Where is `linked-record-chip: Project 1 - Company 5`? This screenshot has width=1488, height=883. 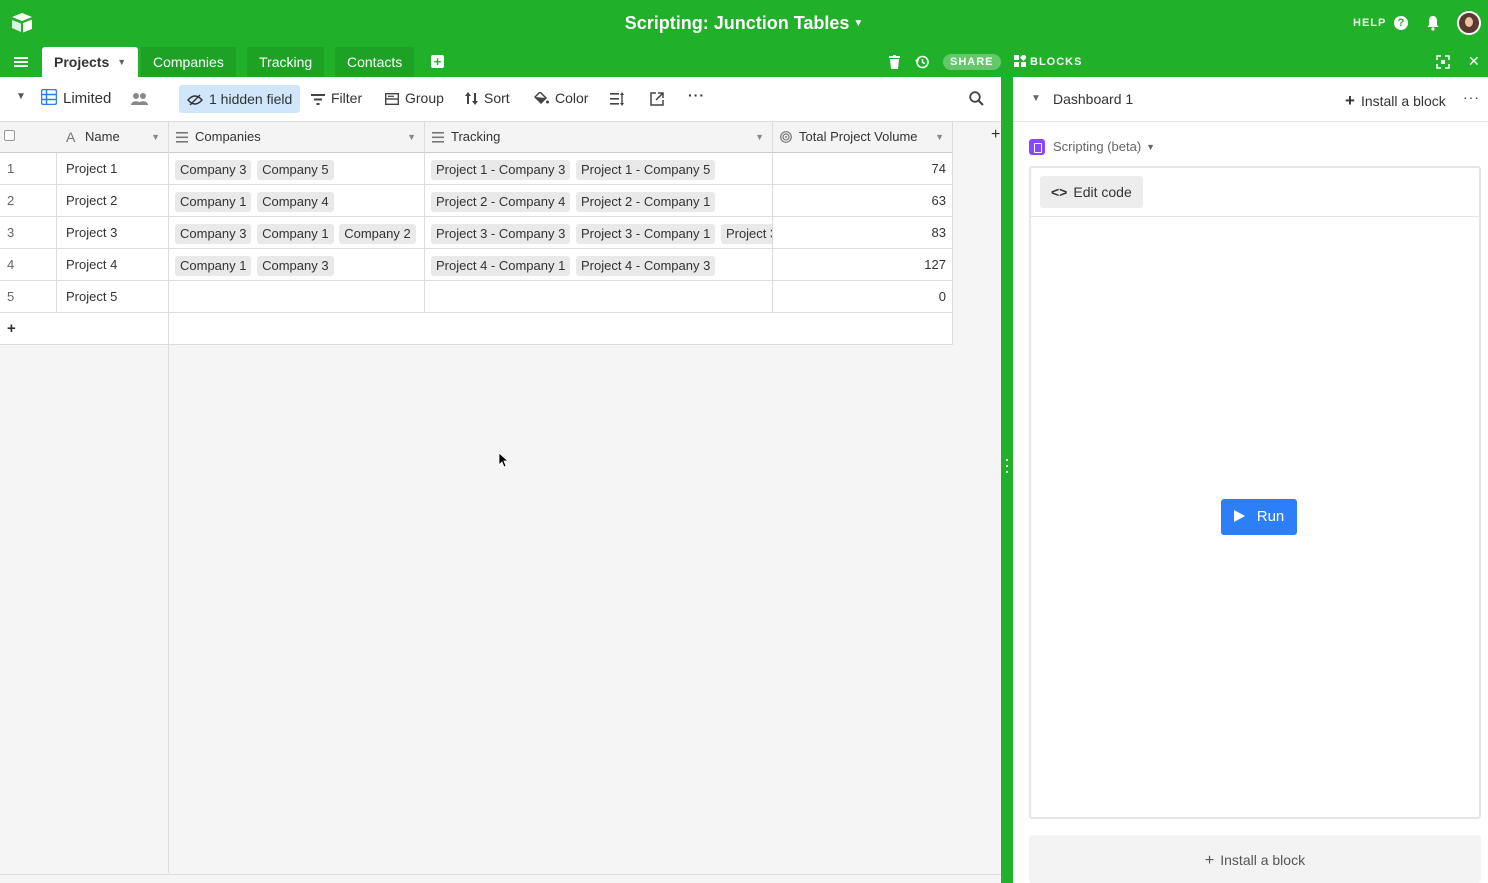
linked-record-chip: Project 1 - Company 5 is located at coordinates (645, 169).